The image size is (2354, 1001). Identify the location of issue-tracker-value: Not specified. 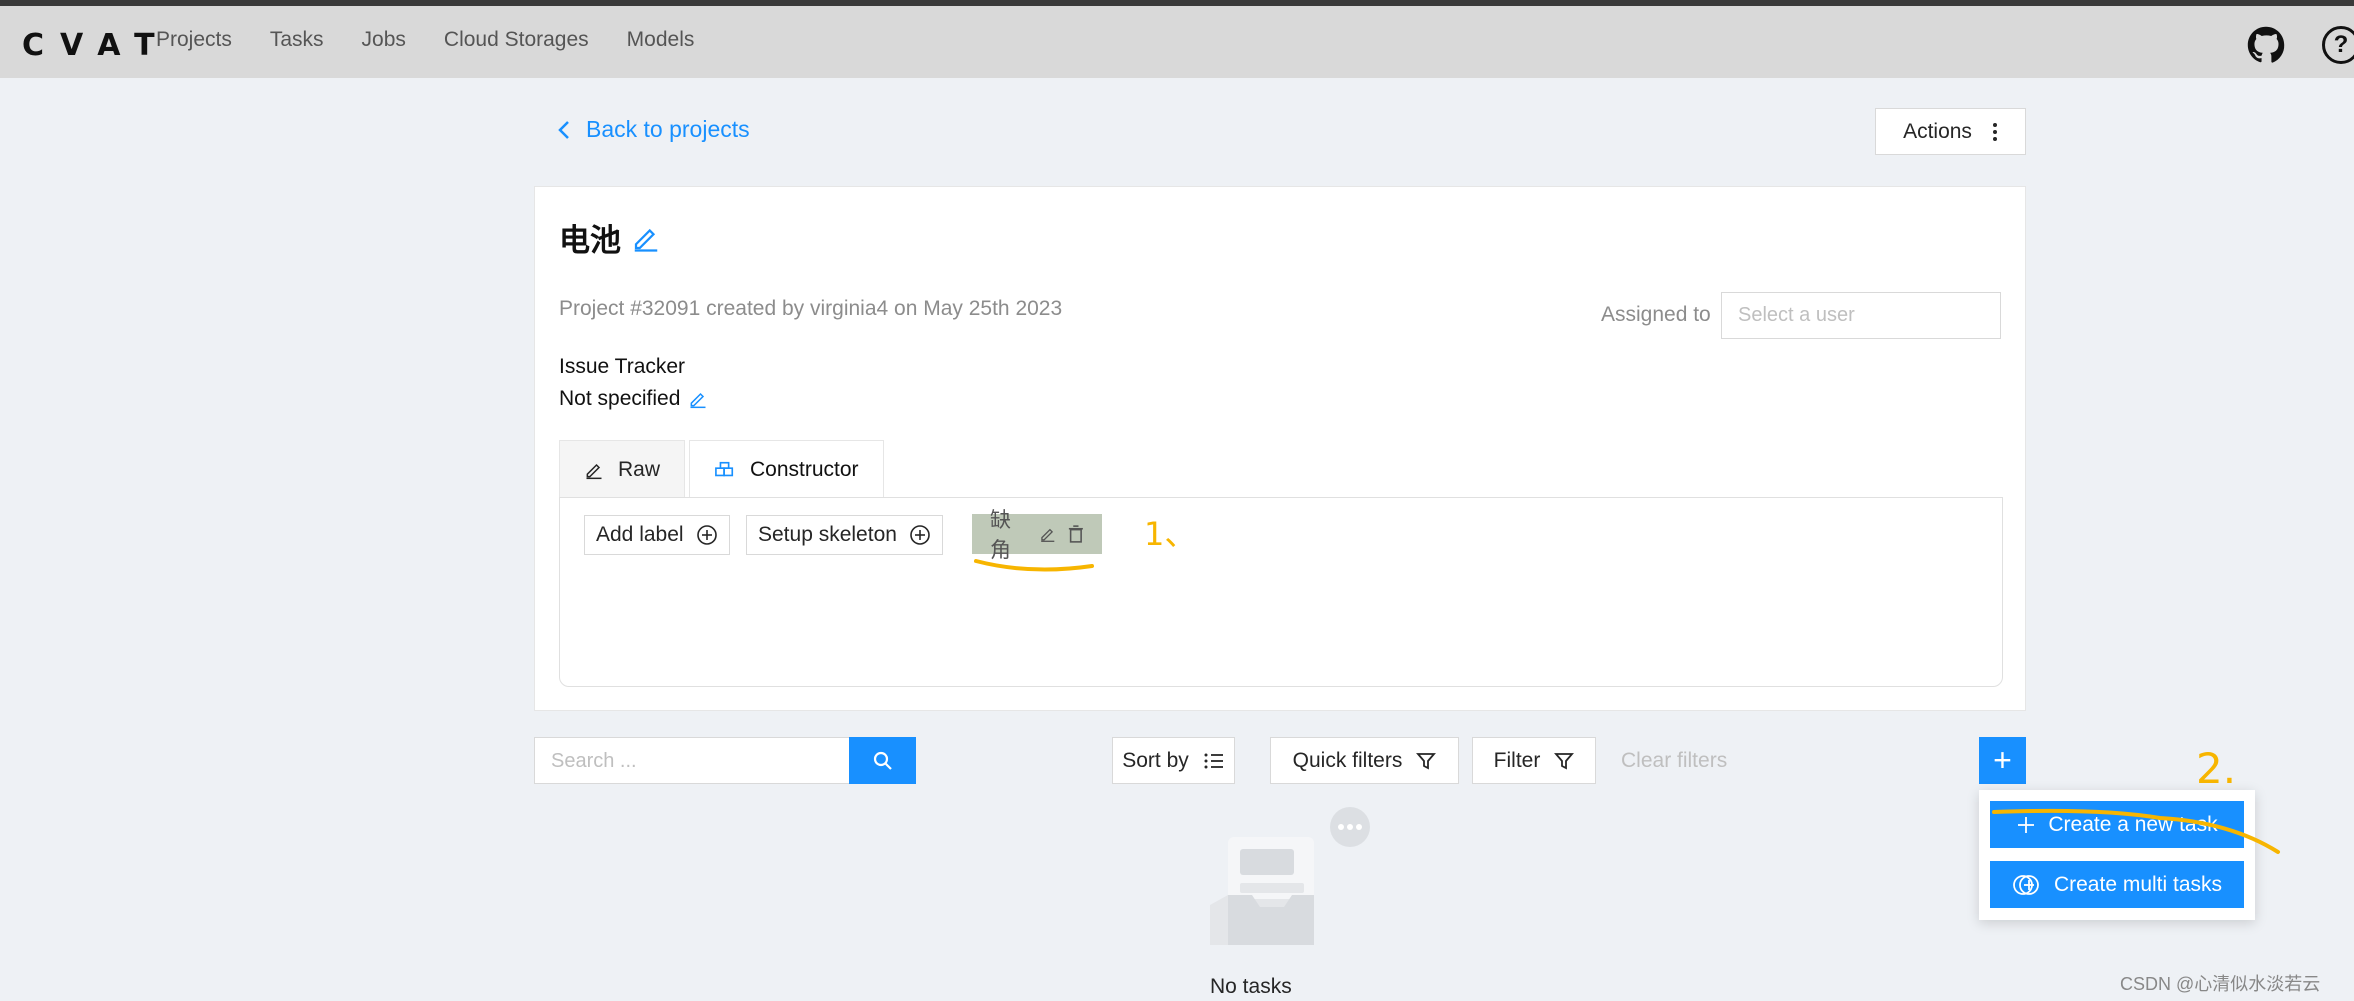
(633, 399).